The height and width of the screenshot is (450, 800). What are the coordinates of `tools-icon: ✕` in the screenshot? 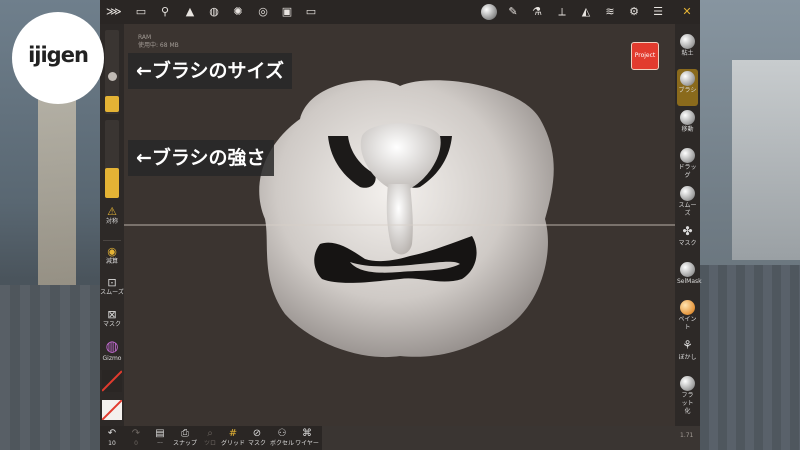 It's located at (687, 12).